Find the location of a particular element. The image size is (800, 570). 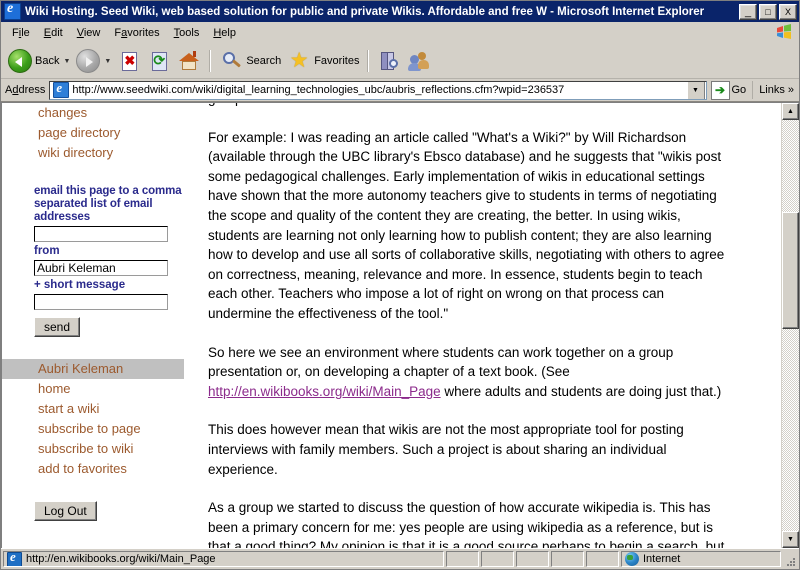

paragraph-fragment: group. is located at coordinates (468, 106).